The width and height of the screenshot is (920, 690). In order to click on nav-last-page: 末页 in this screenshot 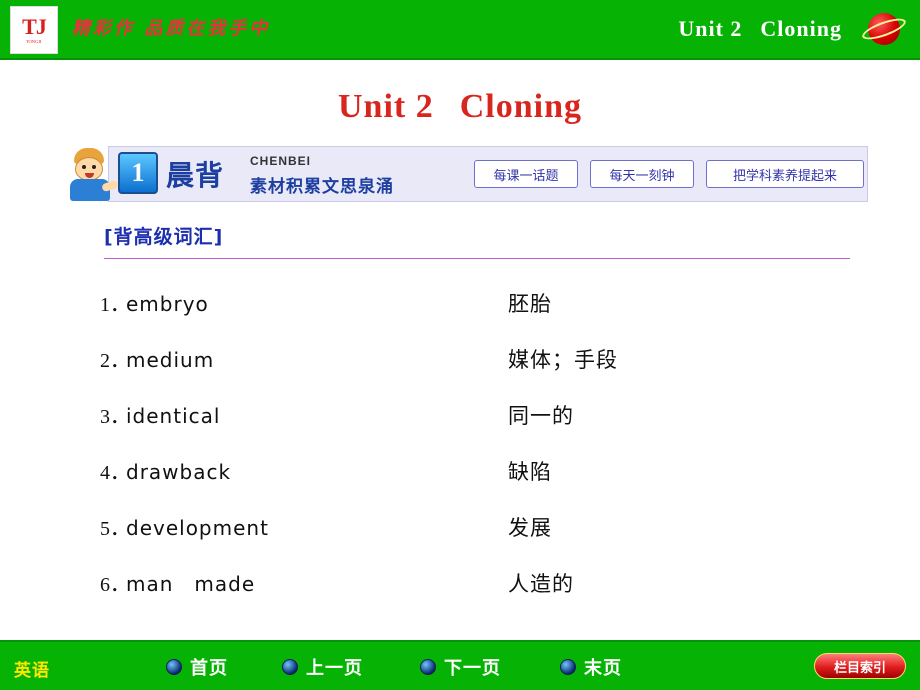, I will do `click(591, 667)`.